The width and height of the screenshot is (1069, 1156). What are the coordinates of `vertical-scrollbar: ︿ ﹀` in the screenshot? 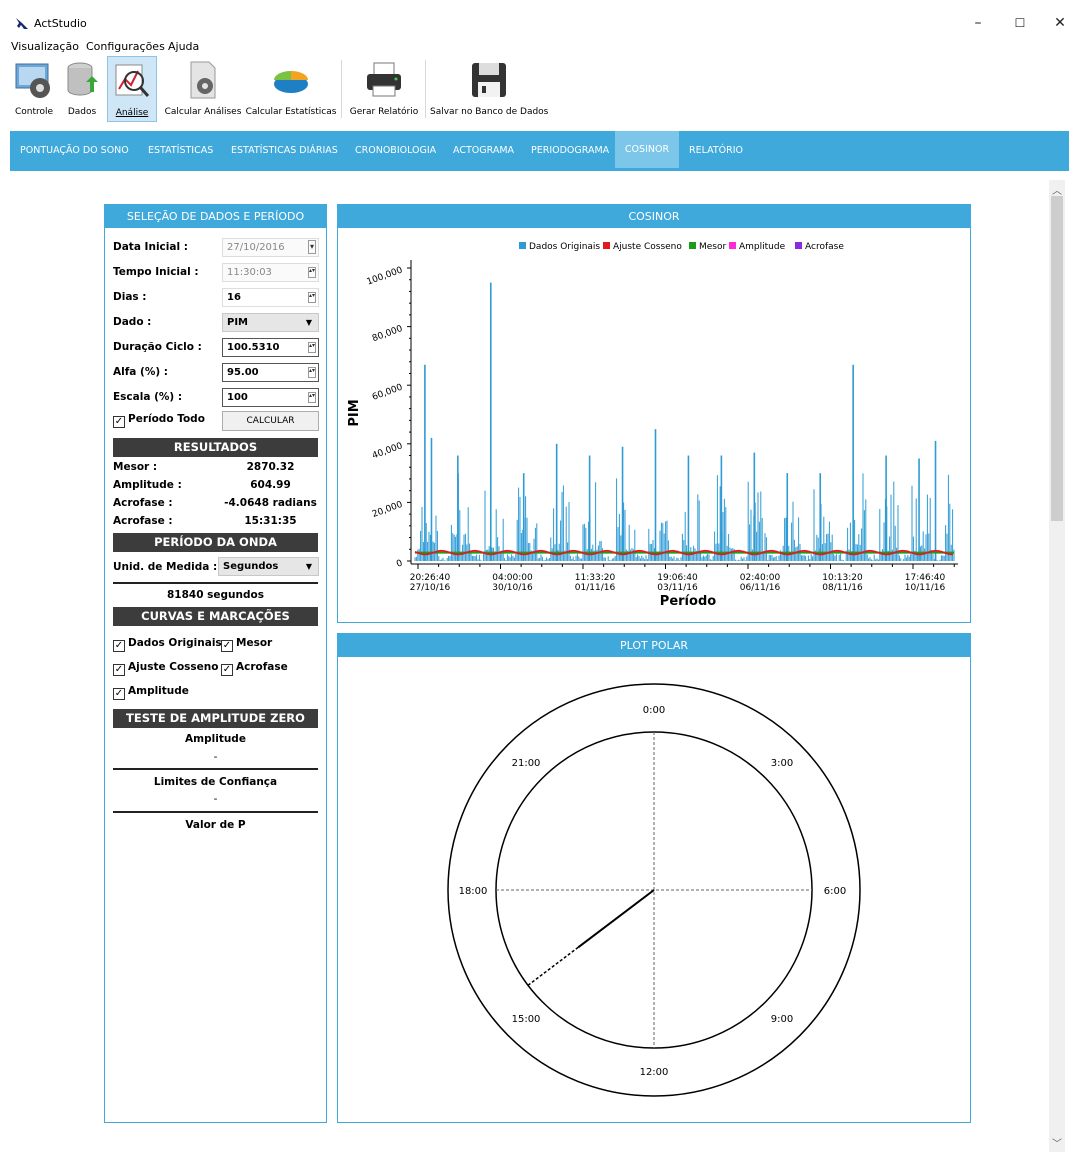 It's located at (1057, 666).